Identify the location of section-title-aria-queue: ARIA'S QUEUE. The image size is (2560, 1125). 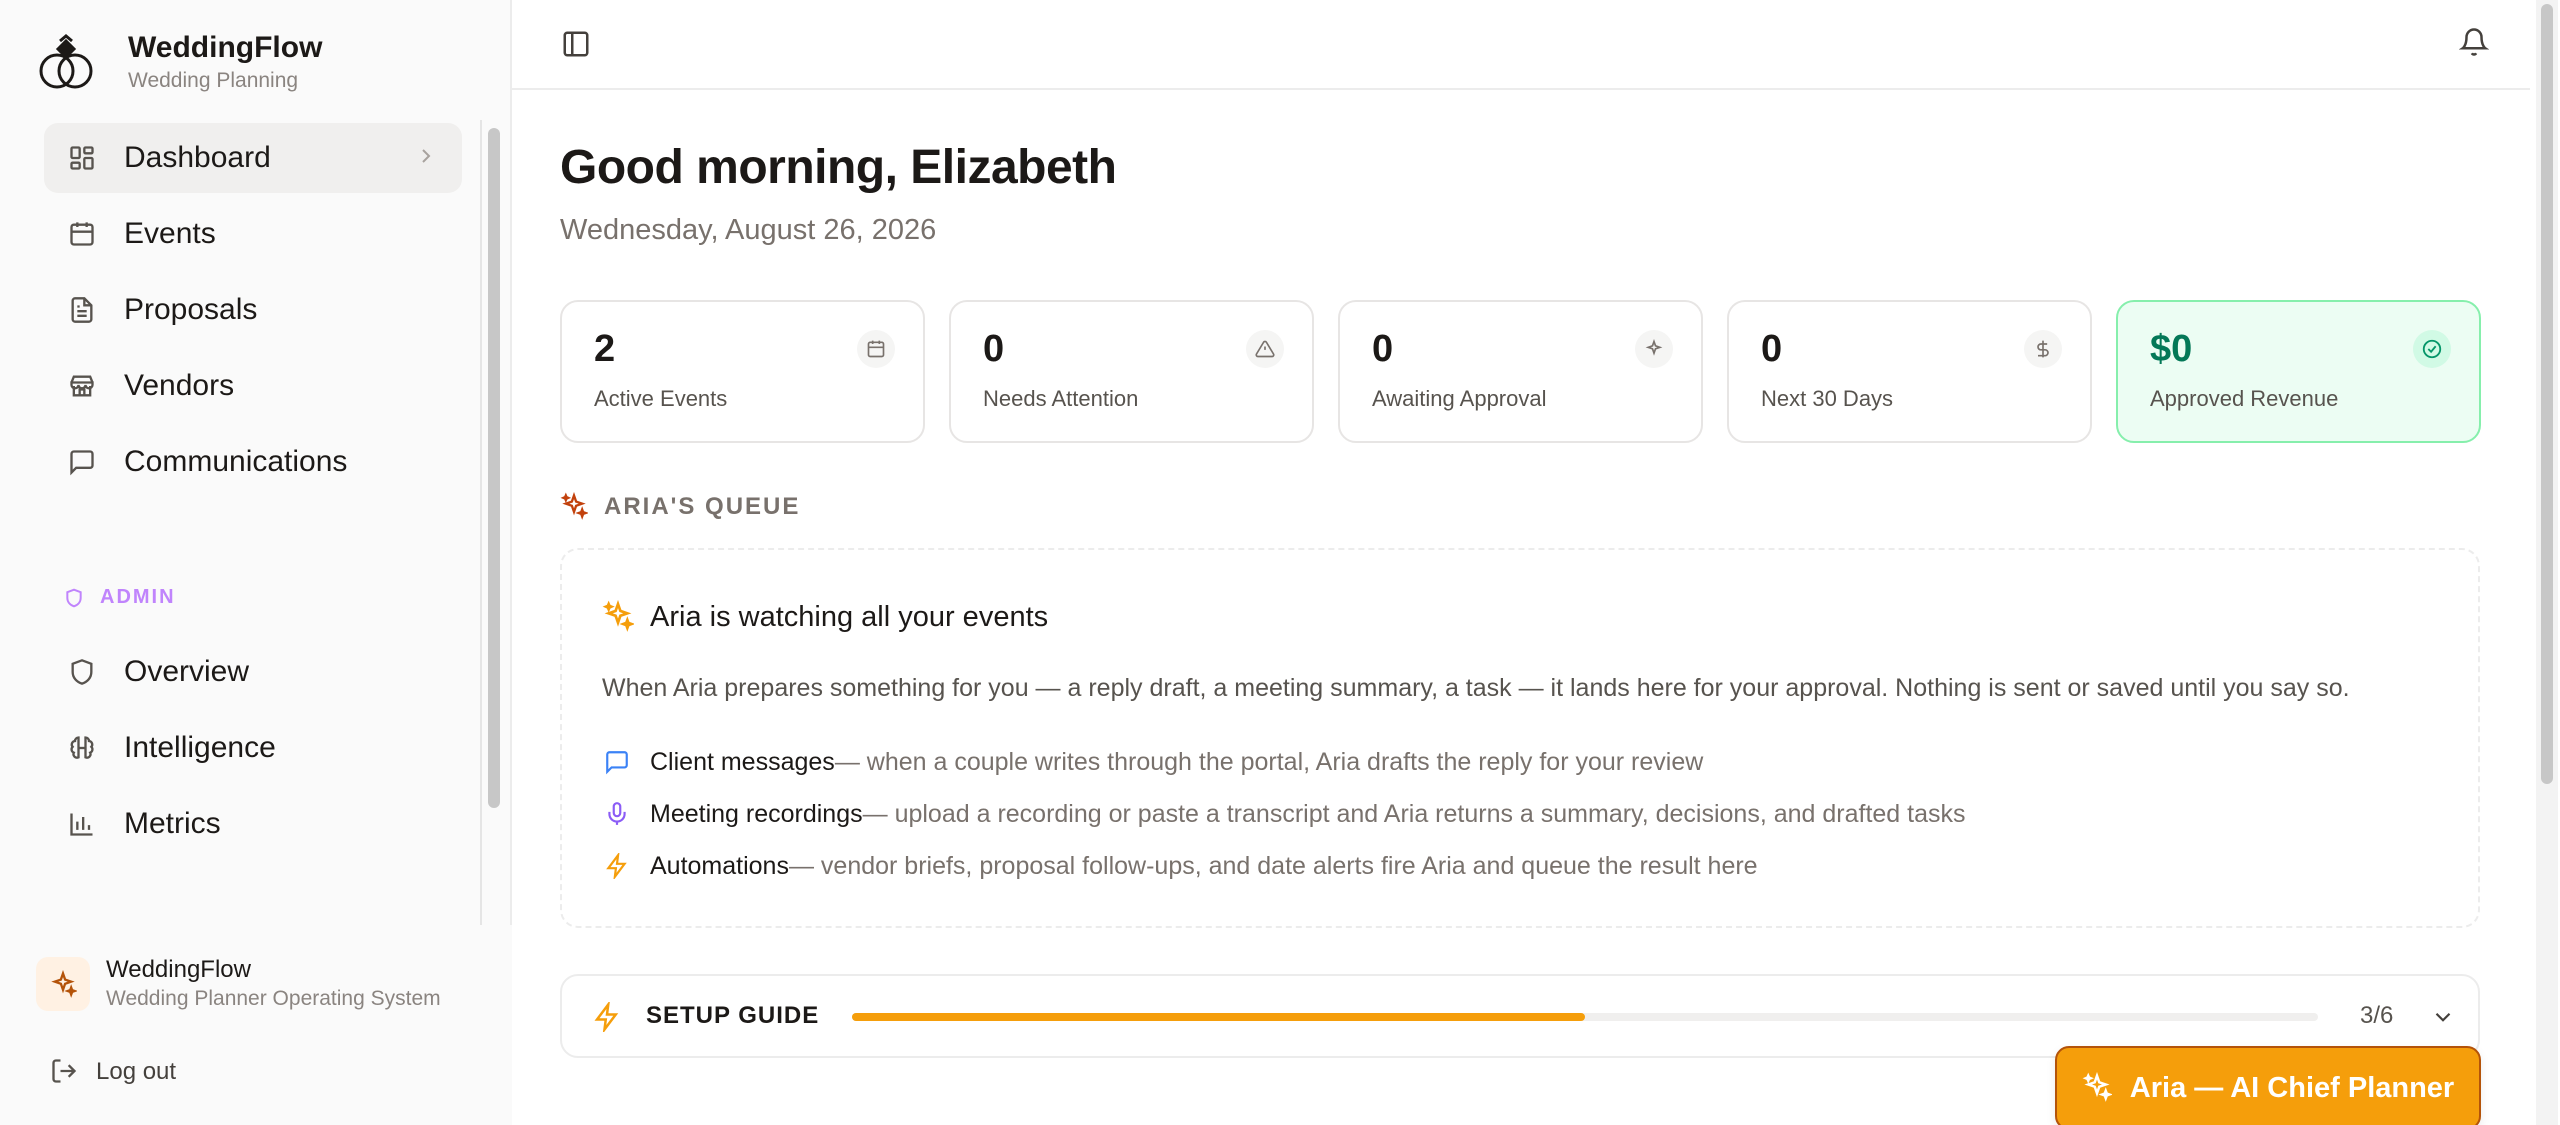
(680, 506).